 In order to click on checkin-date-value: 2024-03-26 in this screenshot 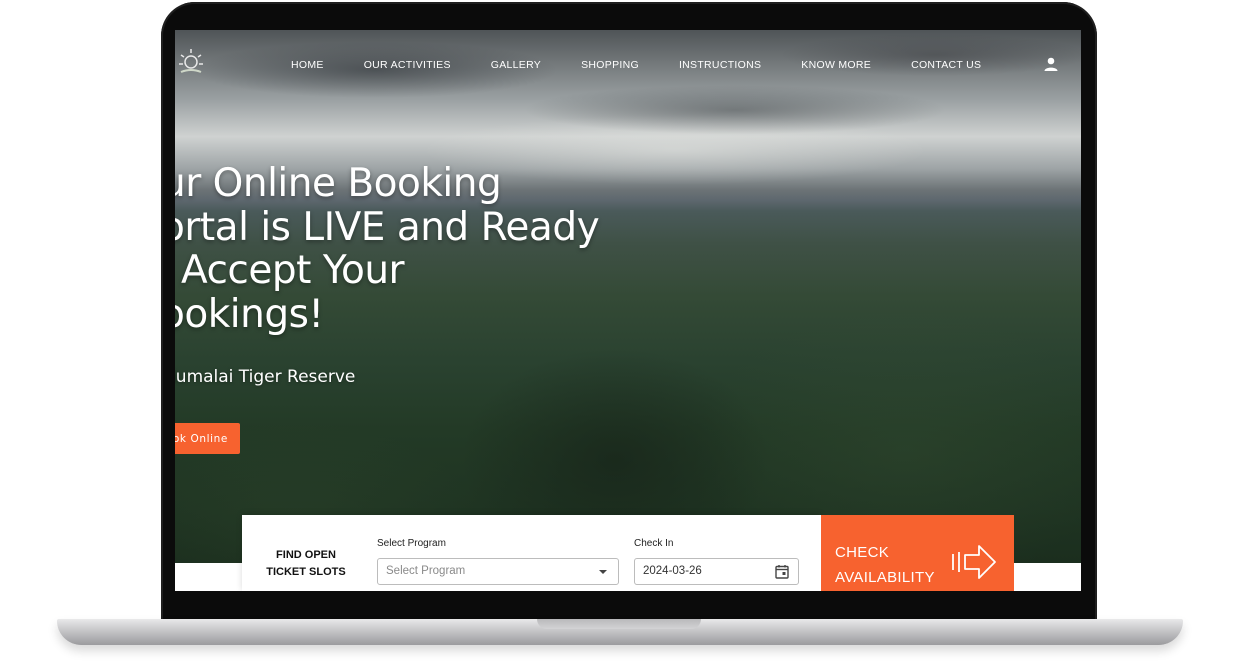, I will do `click(672, 571)`.